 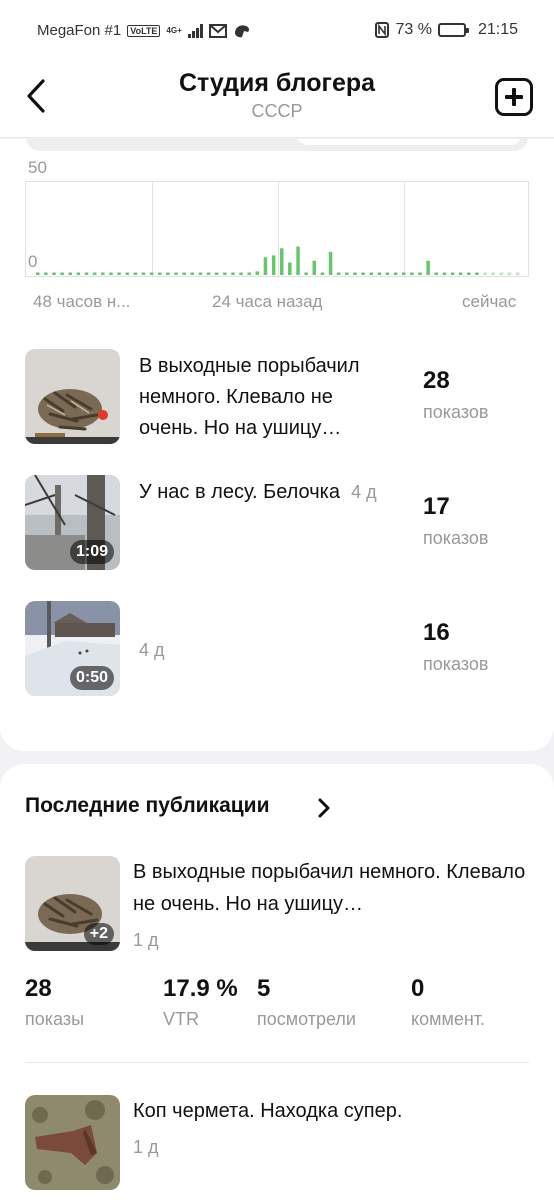 What do you see at coordinates (200, 1002) in the screenshot?
I see `stat-vtr: 17.9 % VTR` at bounding box center [200, 1002].